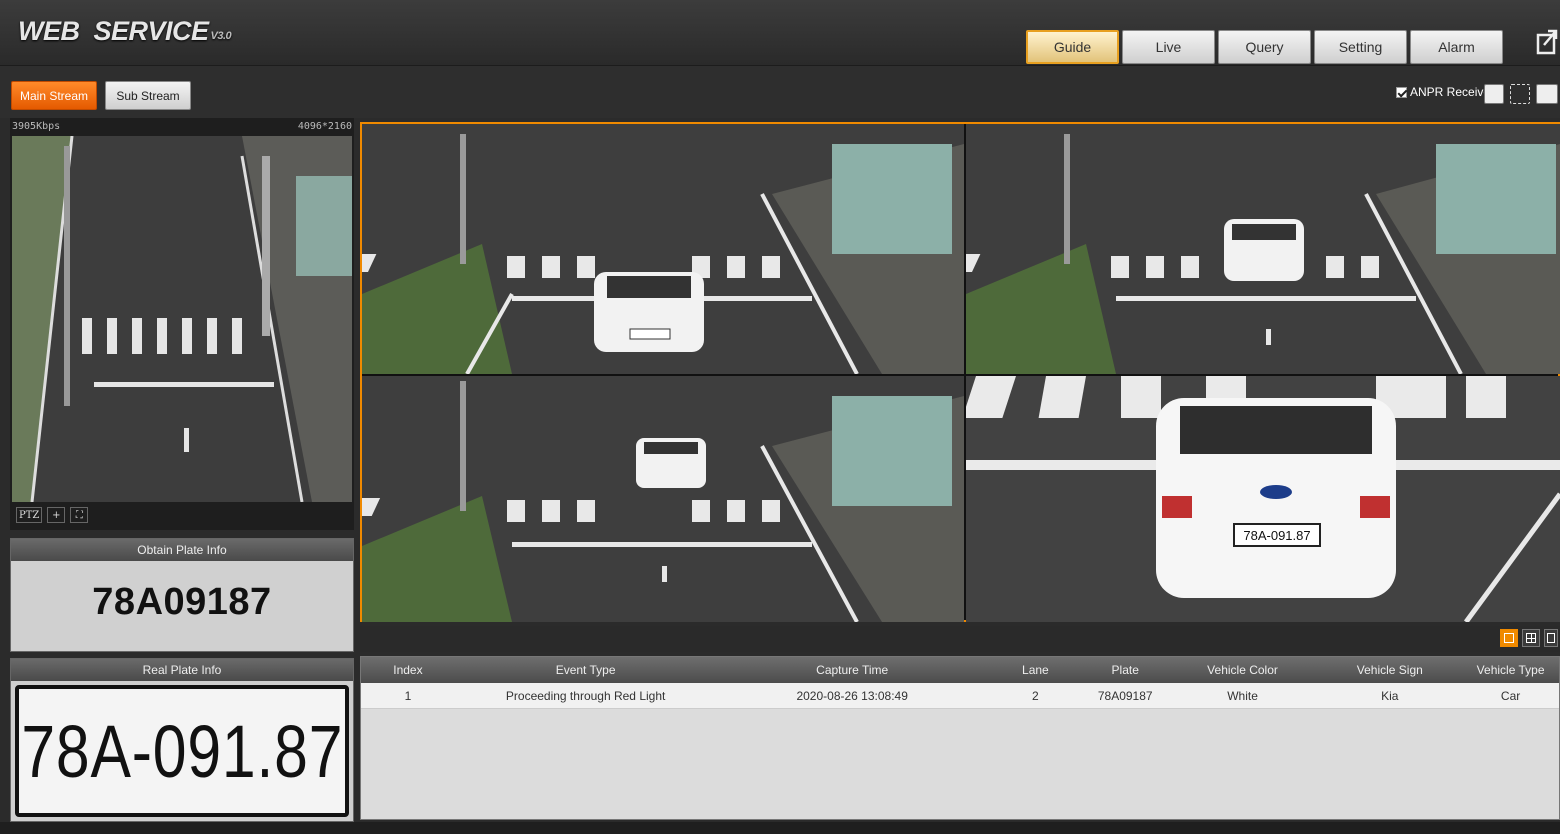  I want to click on stream-toolbar: Main Stream Sub Stream ANPR Receive, so click(780, 92).